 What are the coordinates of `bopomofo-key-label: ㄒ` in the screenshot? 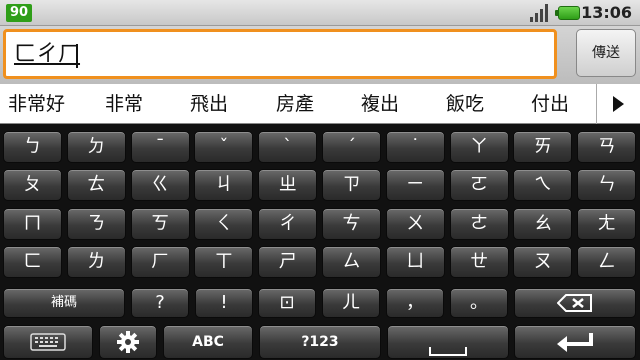 It's located at (223, 261).